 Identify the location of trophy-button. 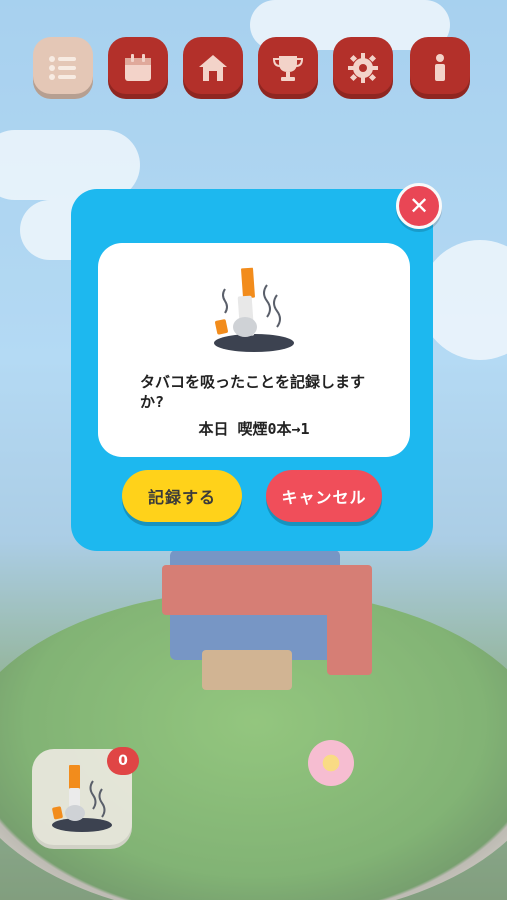
(288, 68).